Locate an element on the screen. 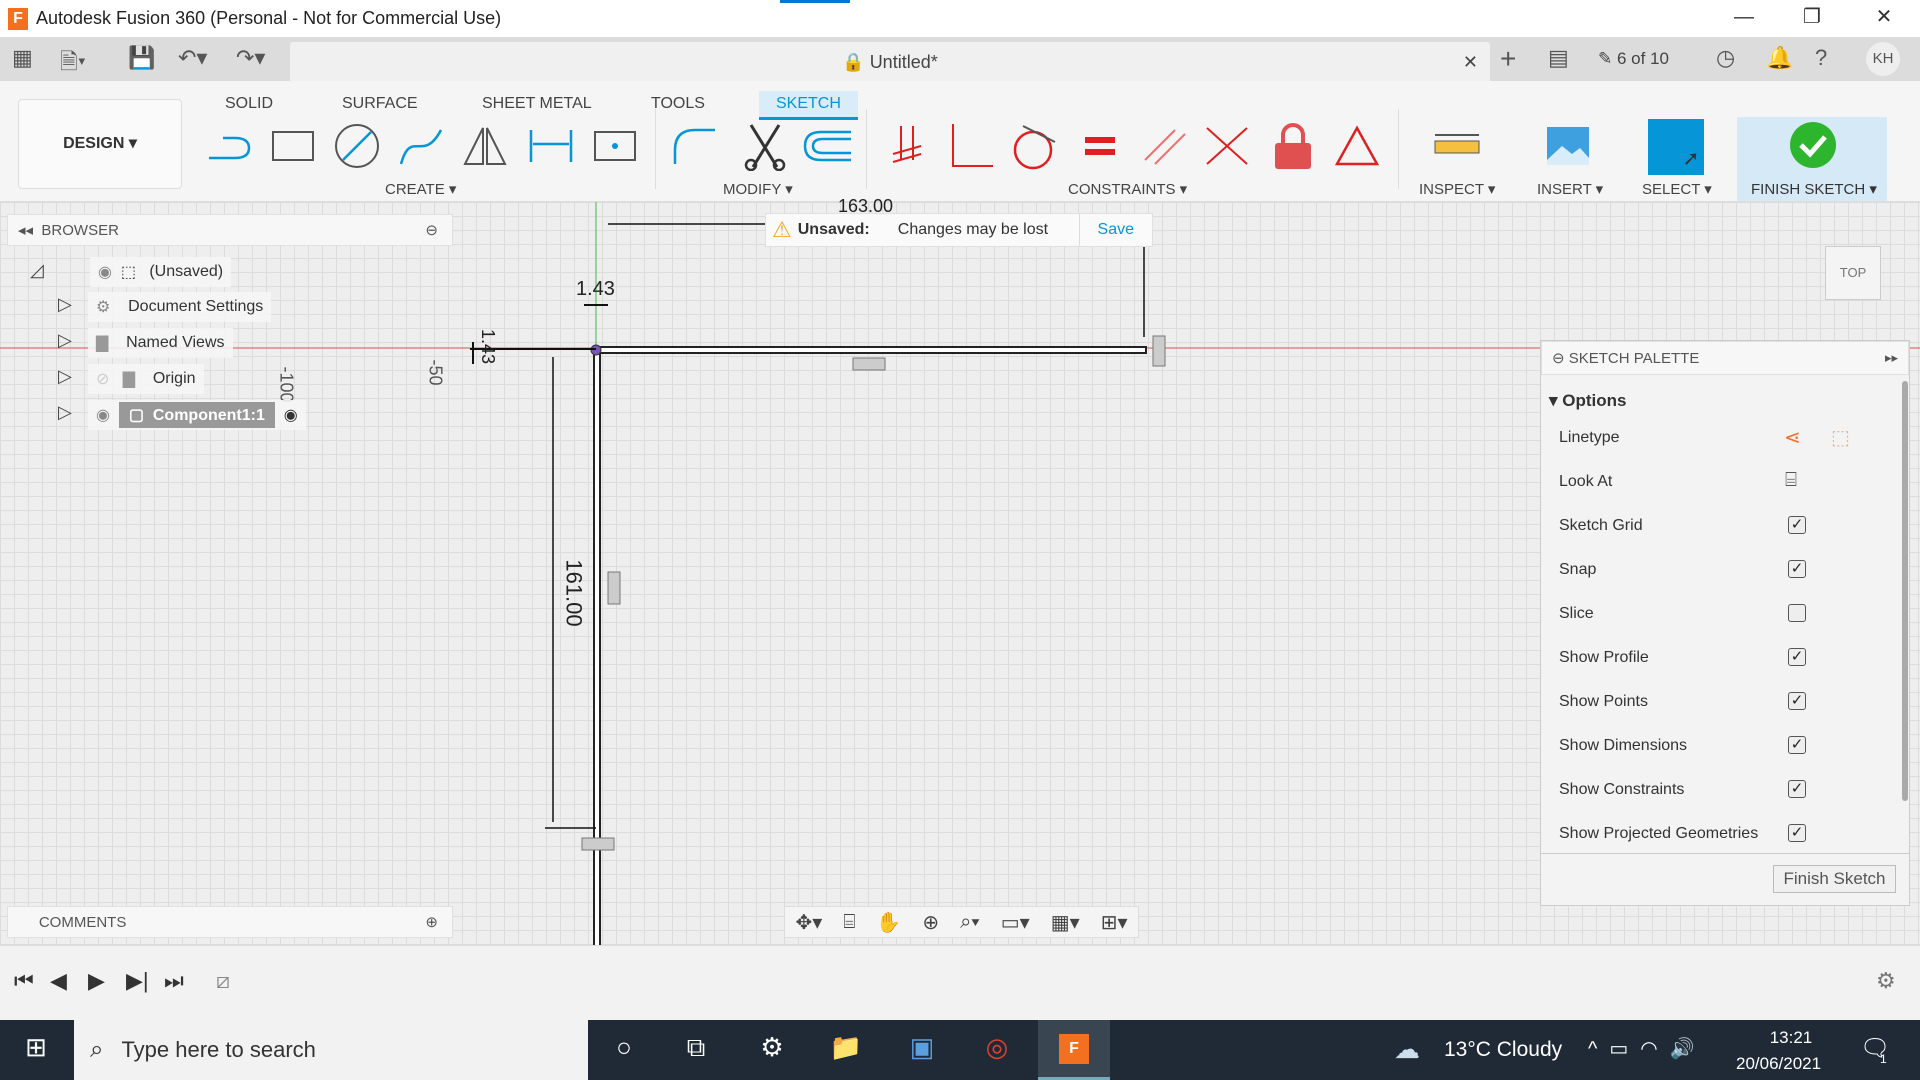 This screenshot has width=1920, height=1080. spline-tool-icon is located at coordinates (421, 146).